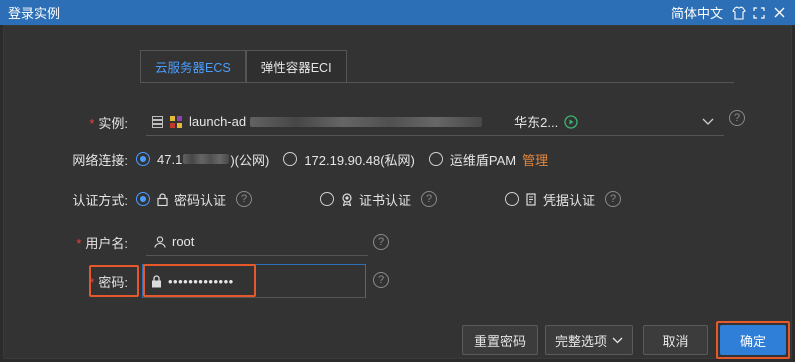 The image size is (795, 362). I want to click on bastion-radio, so click(435, 159).